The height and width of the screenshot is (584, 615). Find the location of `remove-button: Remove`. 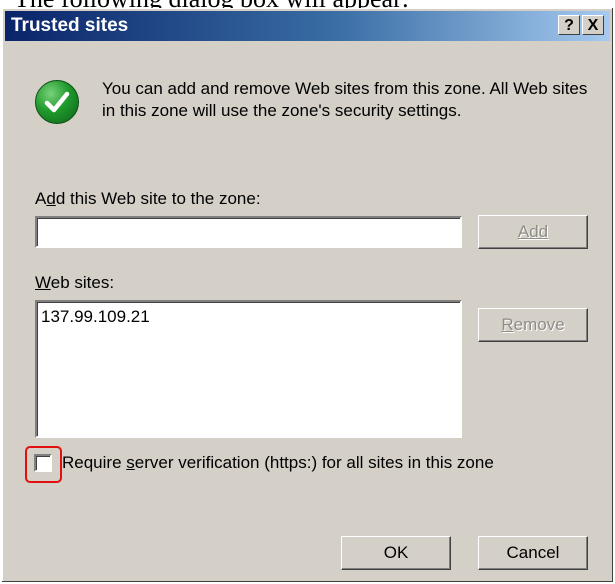

remove-button: Remove is located at coordinates (533, 325).